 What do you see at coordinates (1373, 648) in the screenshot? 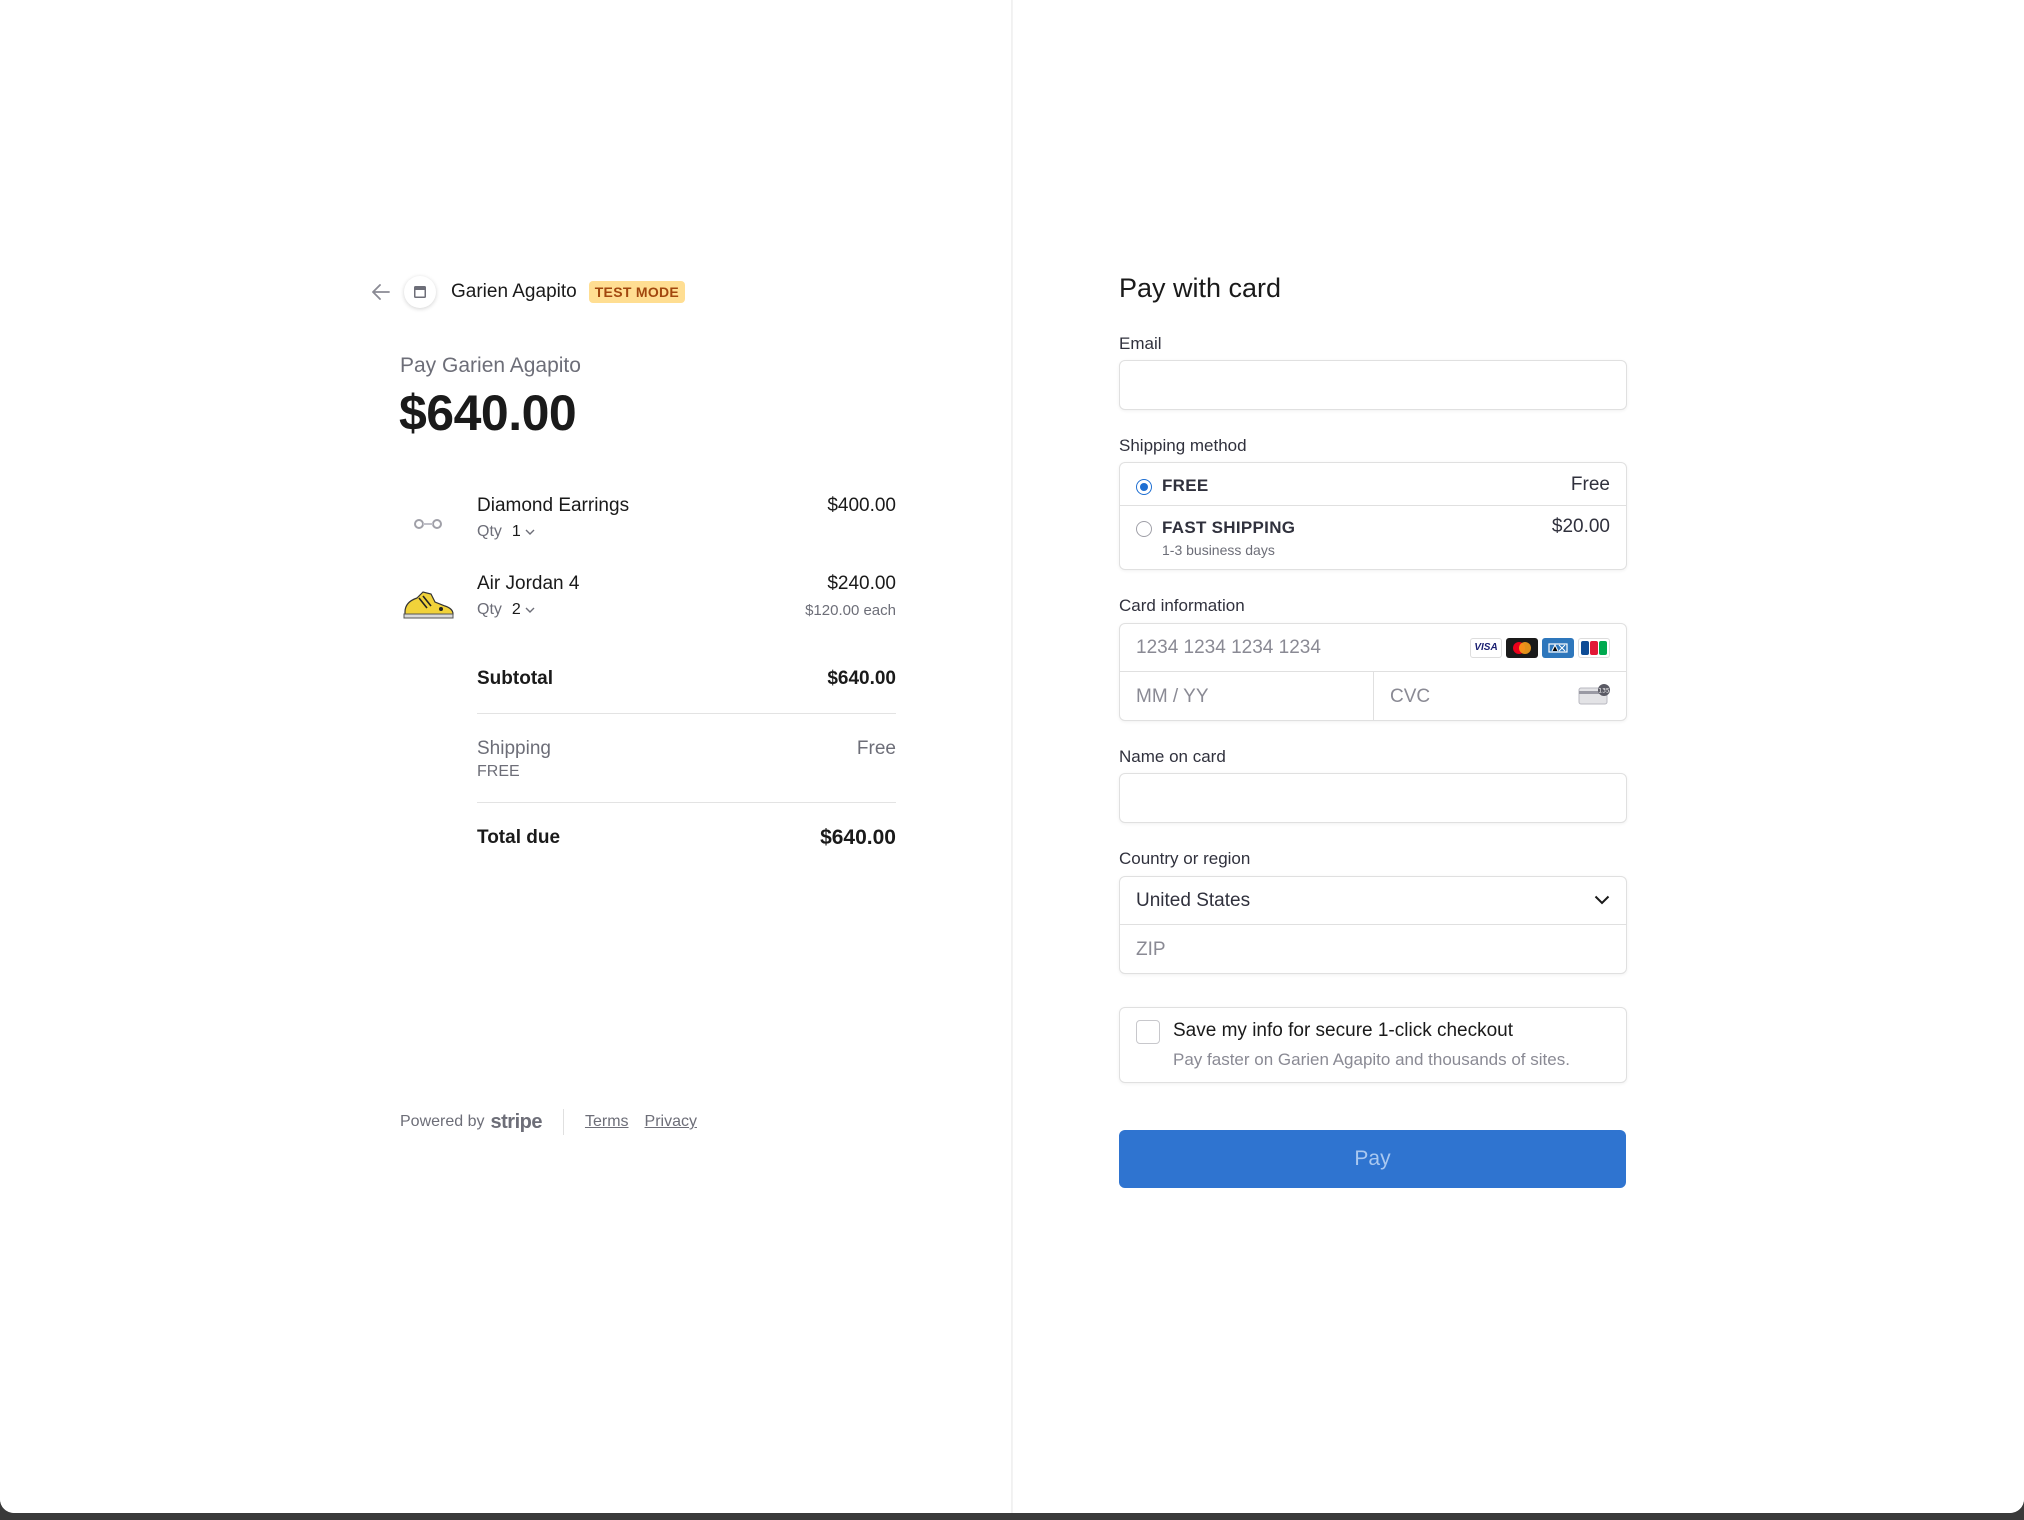
I see `card-number-field: 1234 1234 1234 1234 VISA` at bounding box center [1373, 648].